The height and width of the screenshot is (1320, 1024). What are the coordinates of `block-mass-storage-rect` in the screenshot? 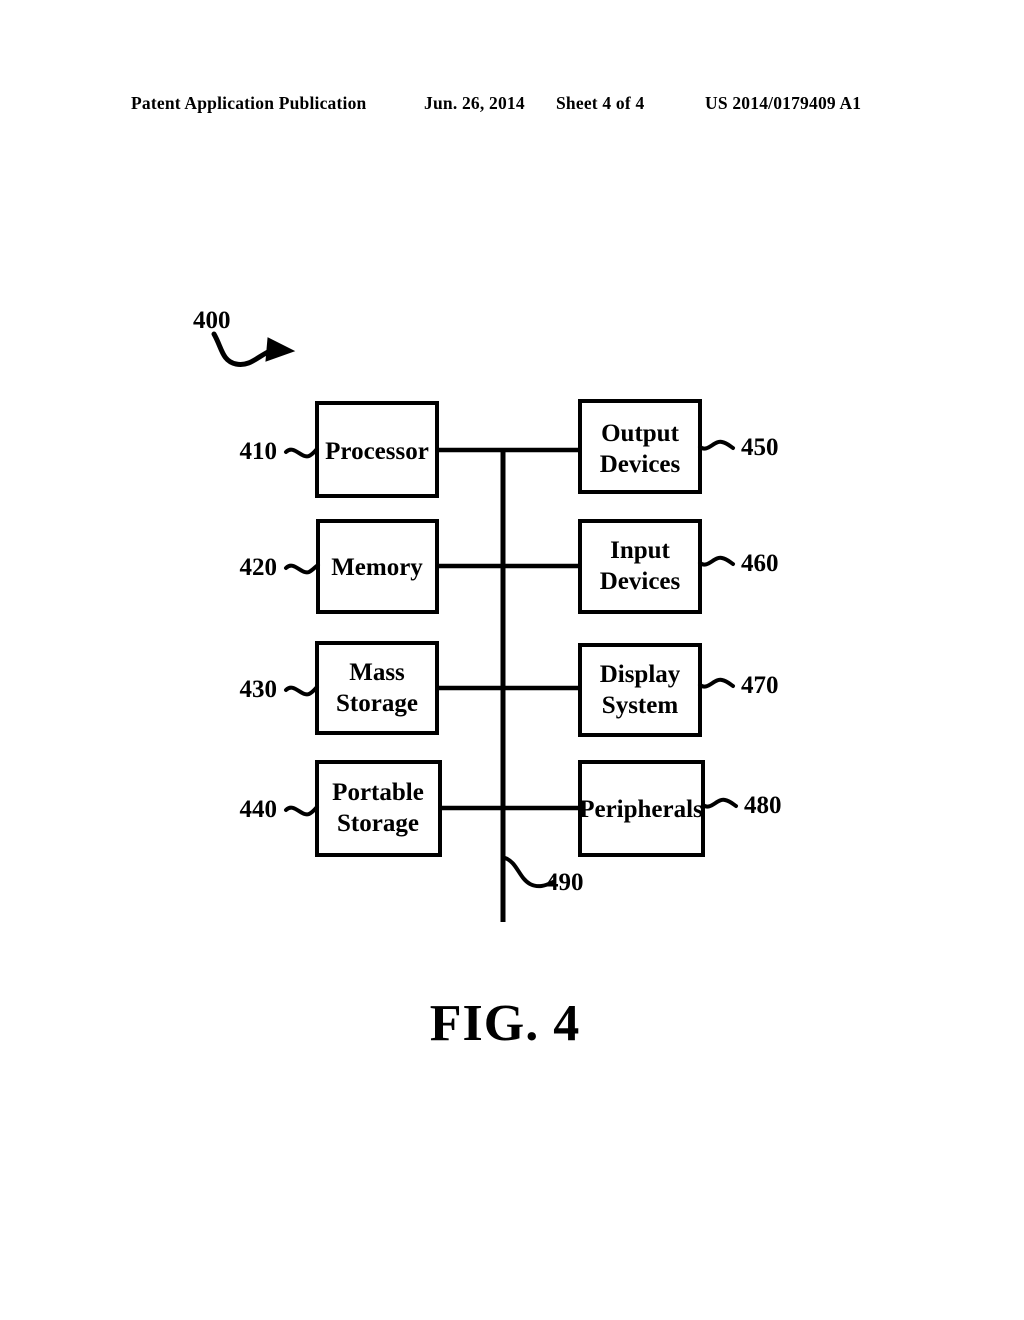 It's located at (377, 688).